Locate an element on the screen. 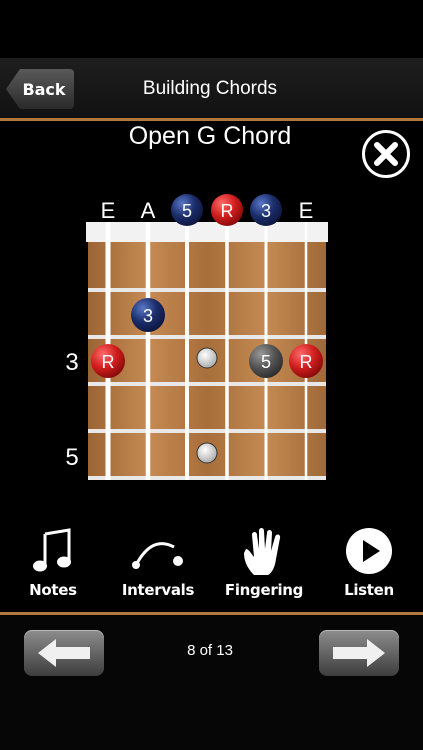 The image size is (423, 750). open-marker-b-label: 3 is located at coordinates (266, 211).